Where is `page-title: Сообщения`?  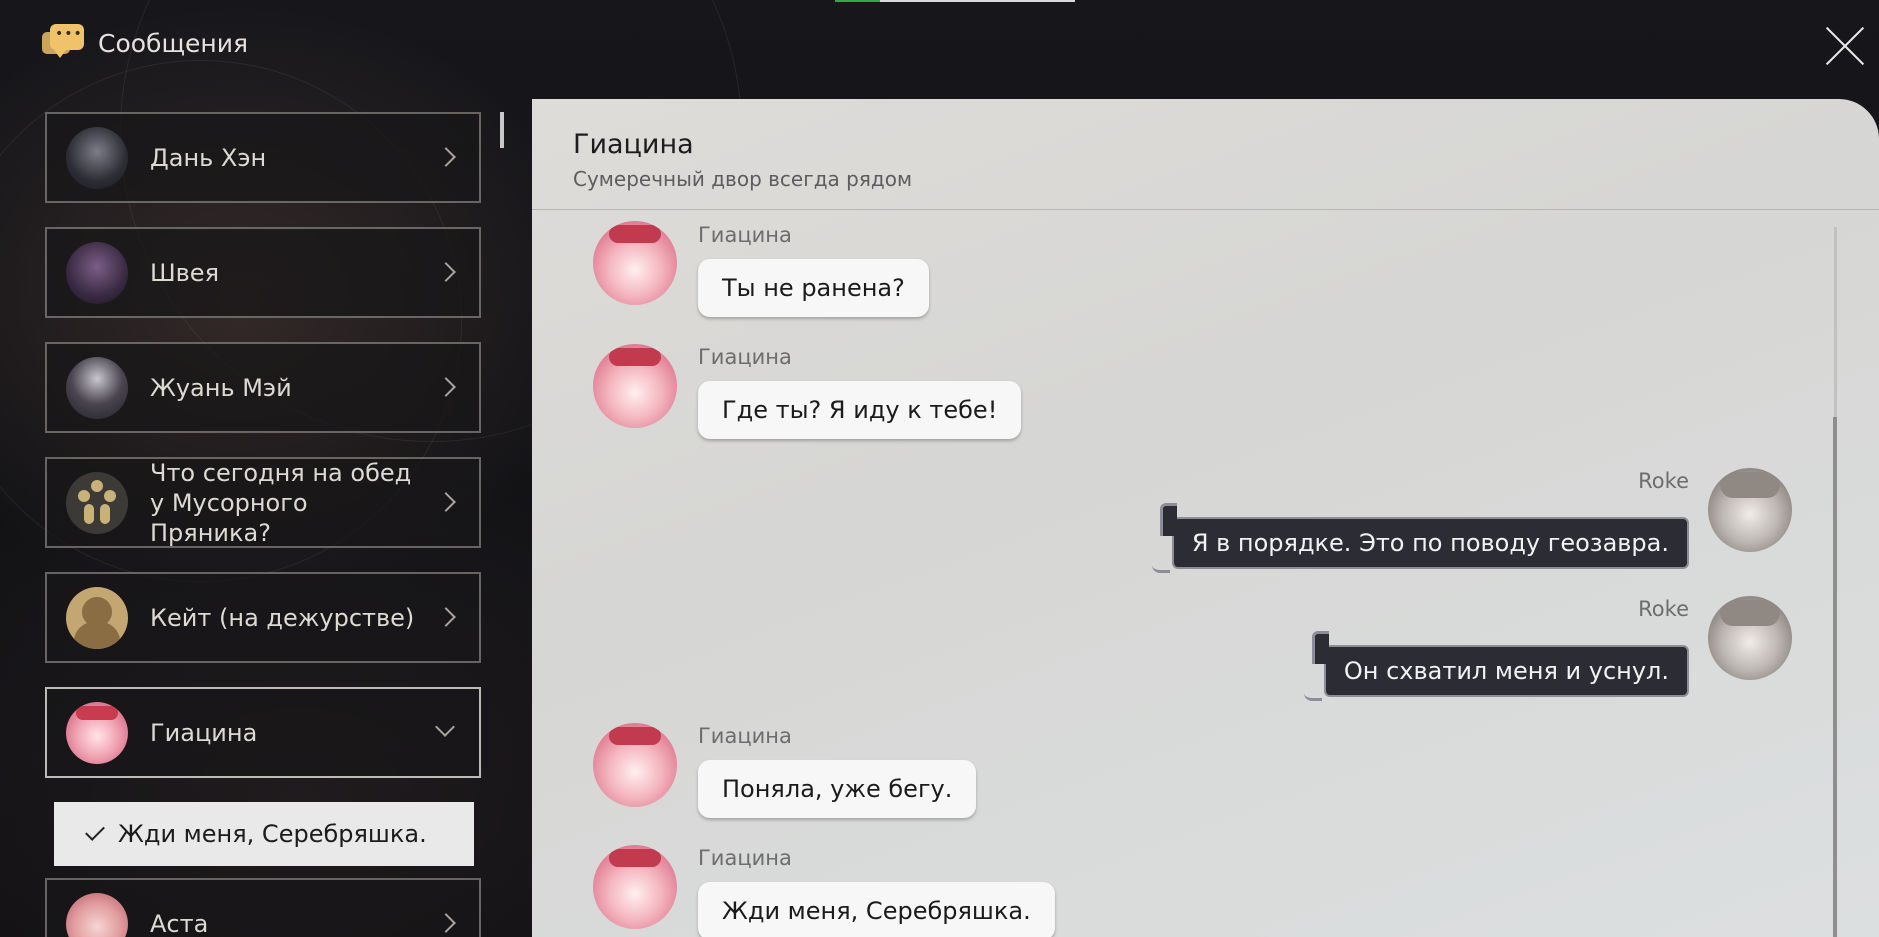
page-title: Сообщения is located at coordinates (173, 43).